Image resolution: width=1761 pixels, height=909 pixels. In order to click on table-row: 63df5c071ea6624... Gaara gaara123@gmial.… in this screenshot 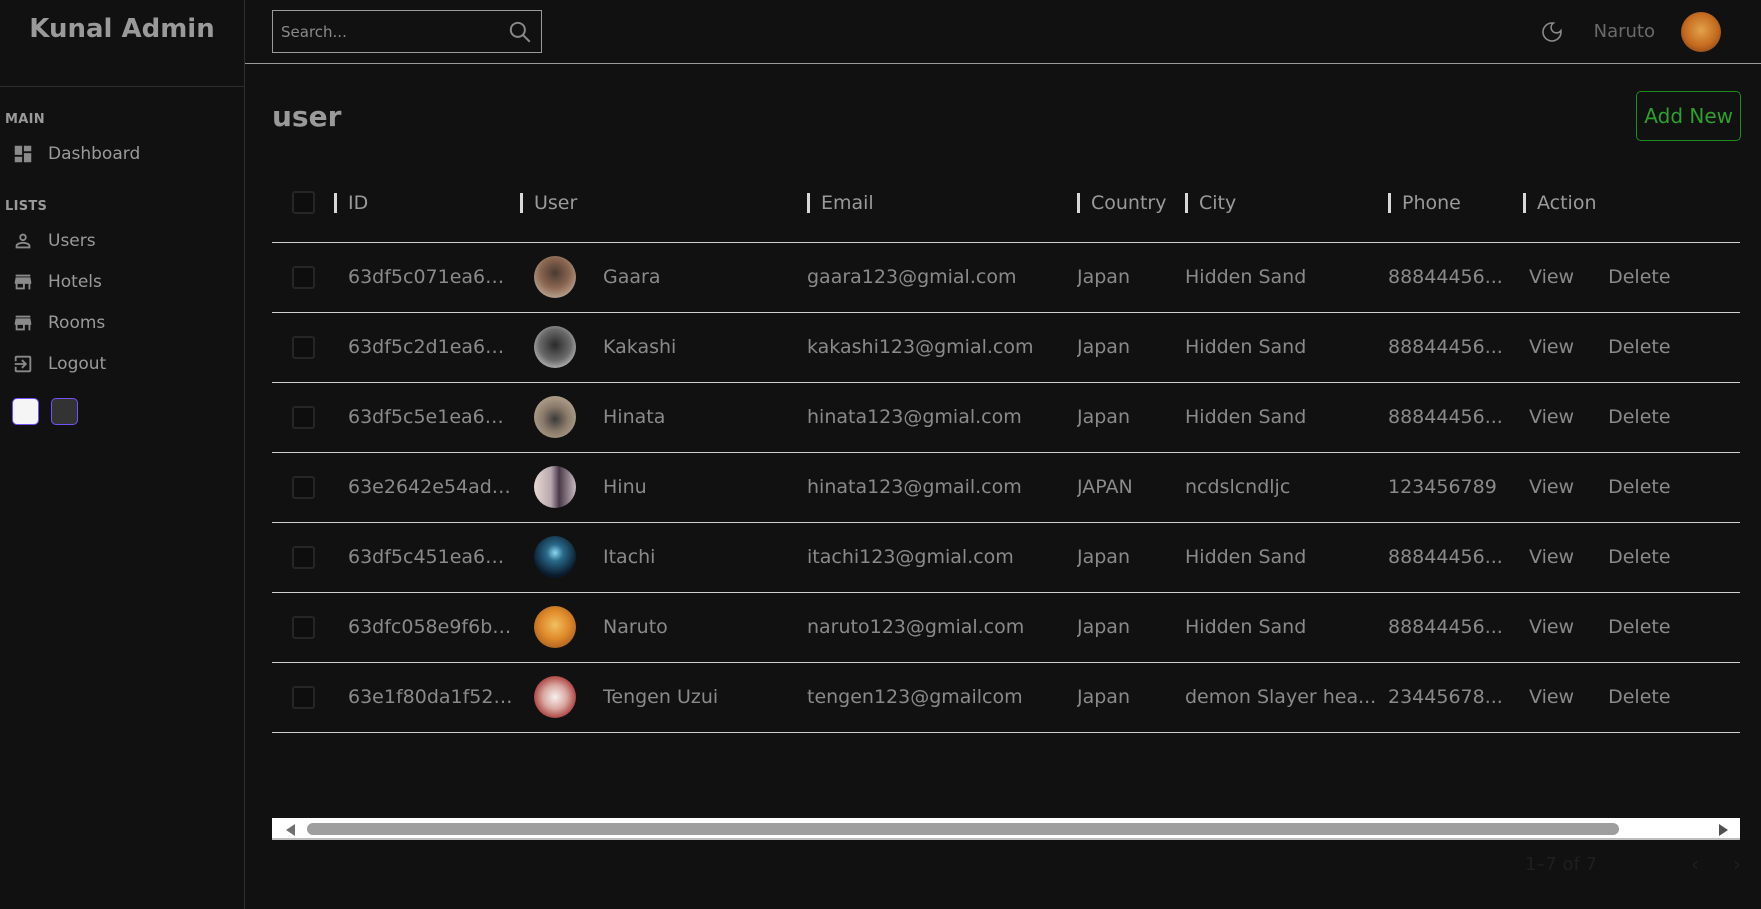, I will do `click(1006, 277)`.